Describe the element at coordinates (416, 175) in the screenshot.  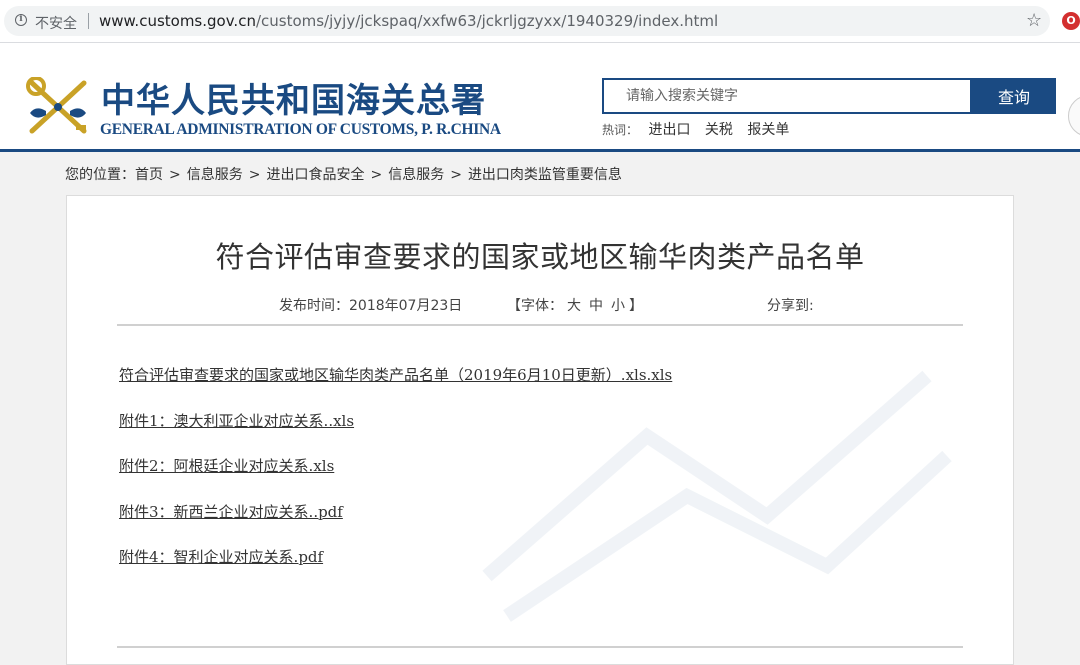
I see `breadcrumb-item-info-service-2: 信息服务` at that location.